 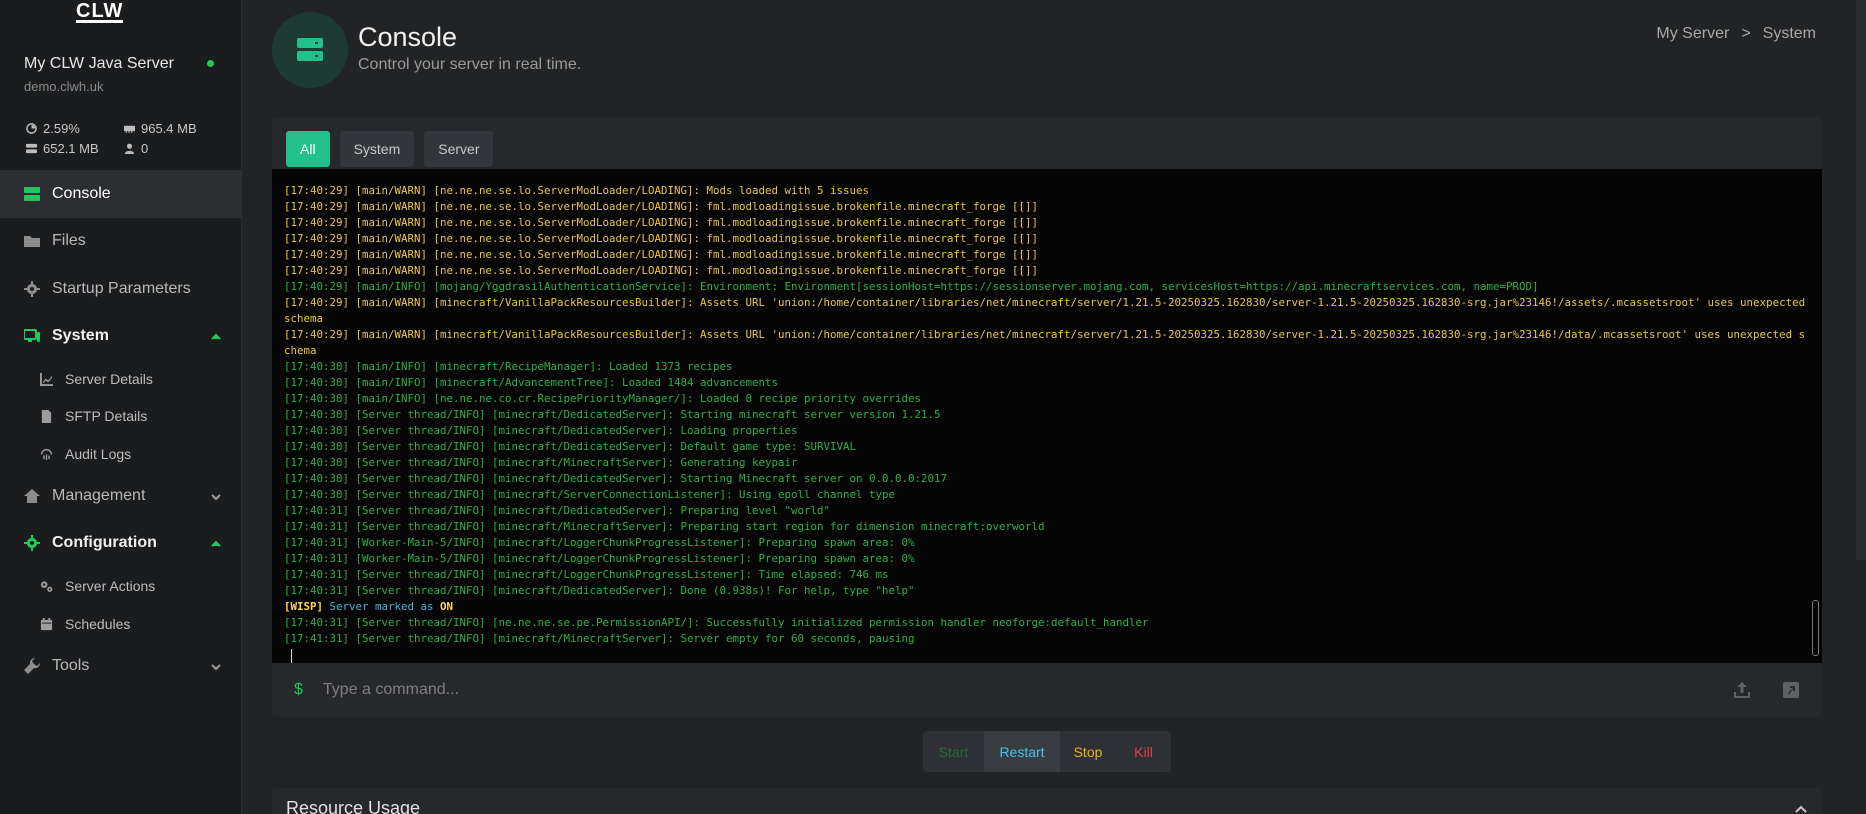 I want to click on tab-server: Server, so click(x=459, y=149).